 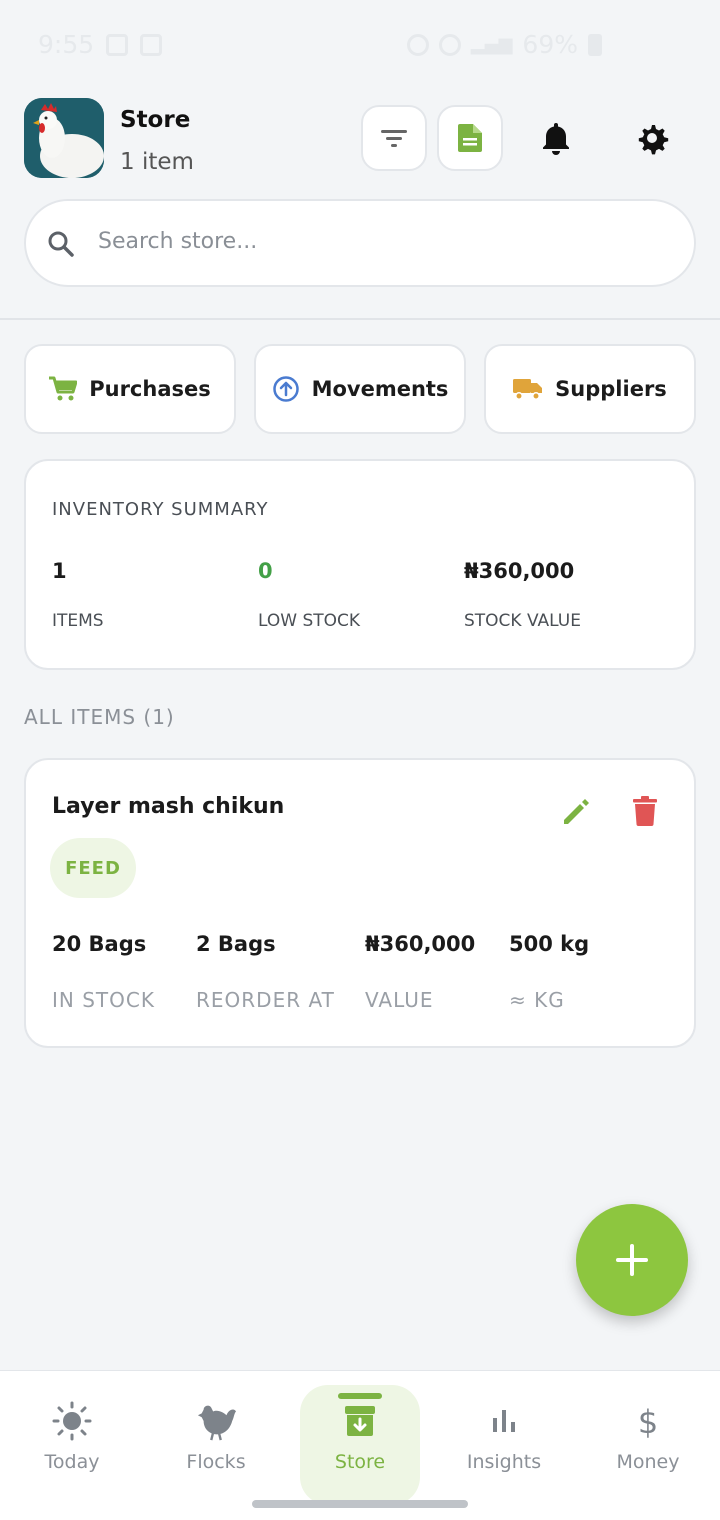 I want to click on category-badge: FEED, so click(x=93, y=868).